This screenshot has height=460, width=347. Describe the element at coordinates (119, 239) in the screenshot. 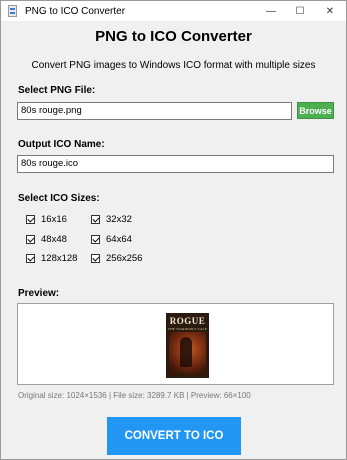

I see `size-option-label: 64x64` at that location.